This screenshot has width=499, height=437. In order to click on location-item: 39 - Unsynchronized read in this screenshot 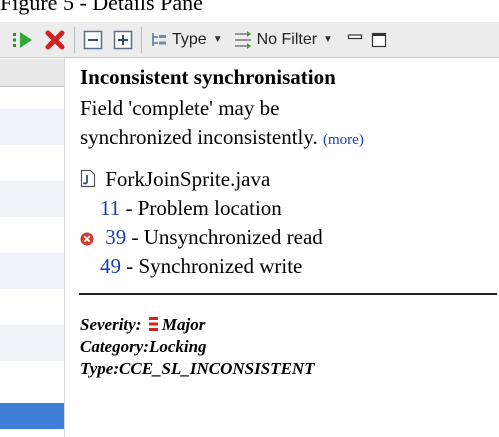, I will do `click(201, 237)`.